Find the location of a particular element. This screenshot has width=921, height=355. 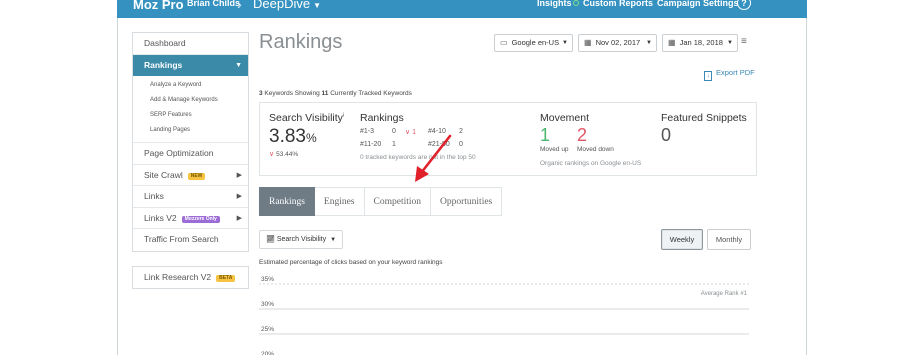

featured-snippets-label: Featured Snippets is located at coordinates (704, 118).